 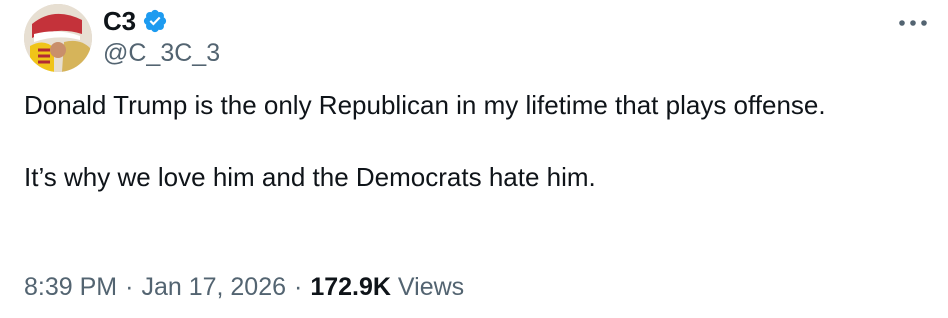 I want to click on verified-badge-icon, so click(x=155, y=21).